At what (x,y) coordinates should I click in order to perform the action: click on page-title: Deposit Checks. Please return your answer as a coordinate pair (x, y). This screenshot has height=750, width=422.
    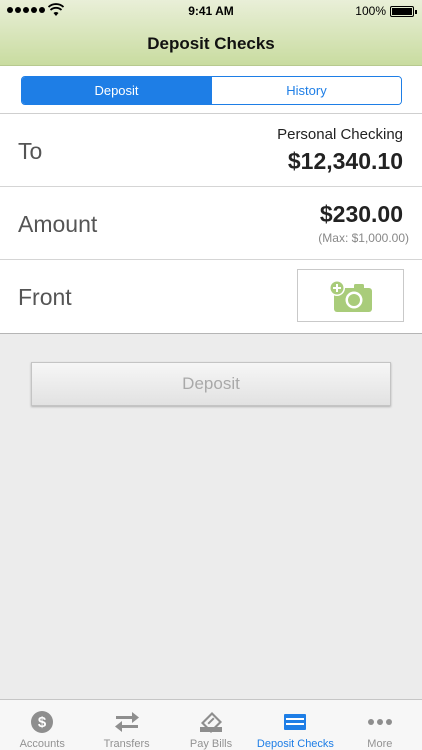
    Looking at the image, I should click on (211, 43).